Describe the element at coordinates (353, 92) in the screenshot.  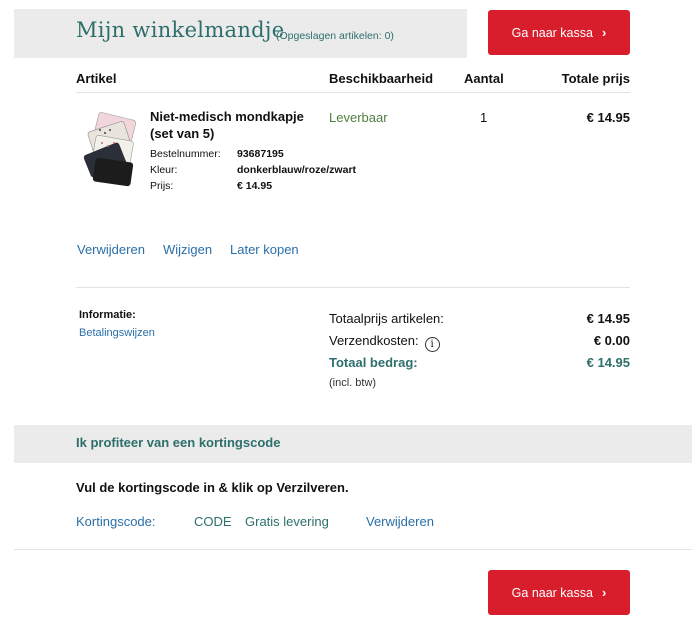
I see `header-divider` at that location.